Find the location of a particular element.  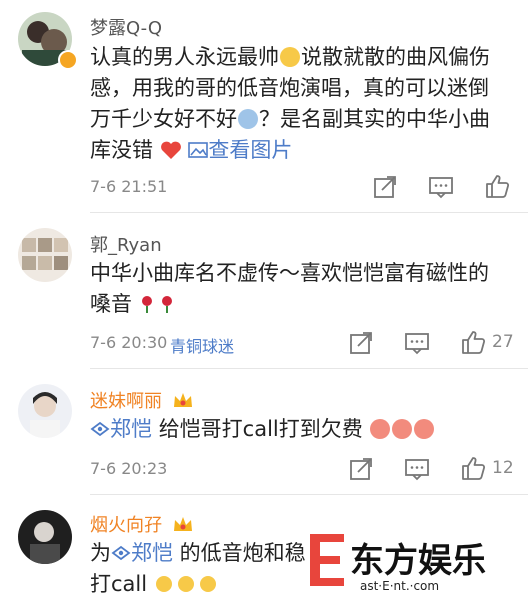

comment-text: 中华小曲库名不虚传～喜欢恺恺富有磁性的 嗓音 is located at coordinates (289, 288).